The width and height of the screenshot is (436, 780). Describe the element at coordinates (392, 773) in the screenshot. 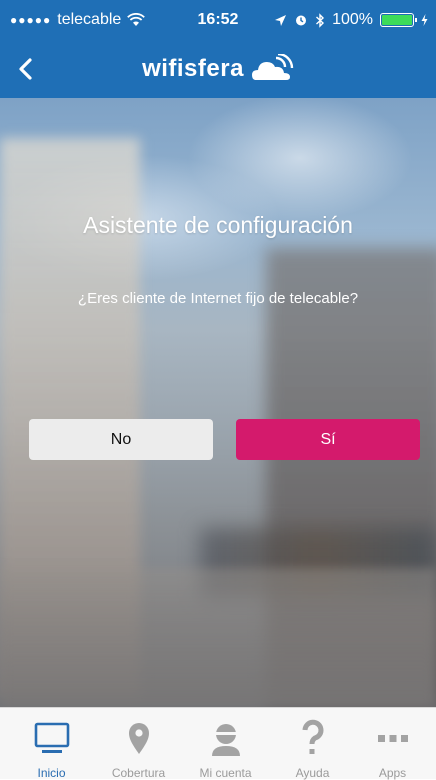

I see `tab-label: Apps` at that location.